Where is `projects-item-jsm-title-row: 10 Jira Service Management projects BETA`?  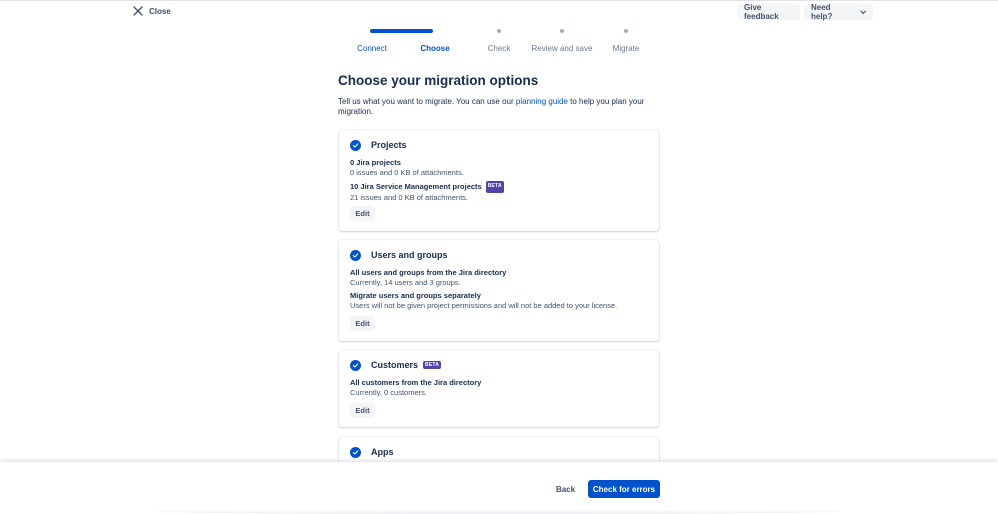 projects-item-jsm-title-row: 10 Jira Service Management projects BETA is located at coordinates (427, 187).